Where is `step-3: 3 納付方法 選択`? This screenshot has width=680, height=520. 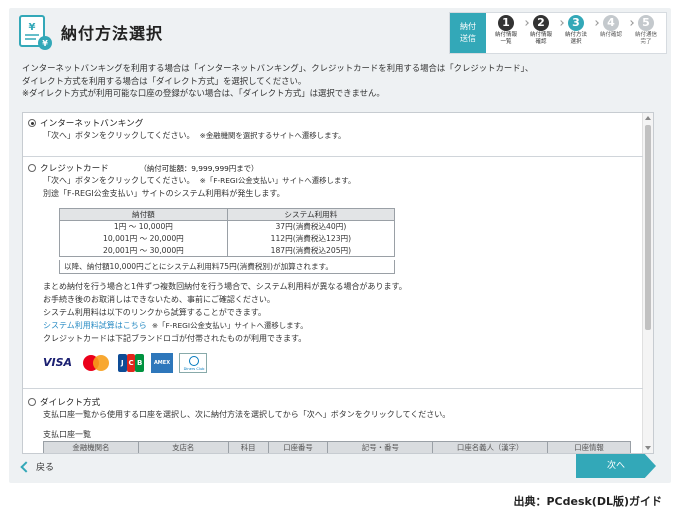
step-3: 3 納付方法 選択 is located at coordinates (575, 30).